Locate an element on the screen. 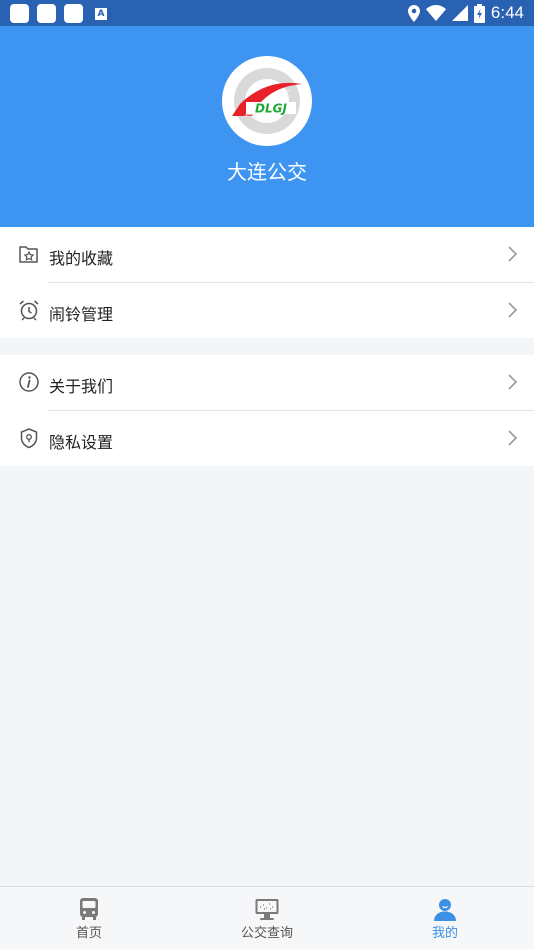  location-icon is located at coordinates (413, 13).